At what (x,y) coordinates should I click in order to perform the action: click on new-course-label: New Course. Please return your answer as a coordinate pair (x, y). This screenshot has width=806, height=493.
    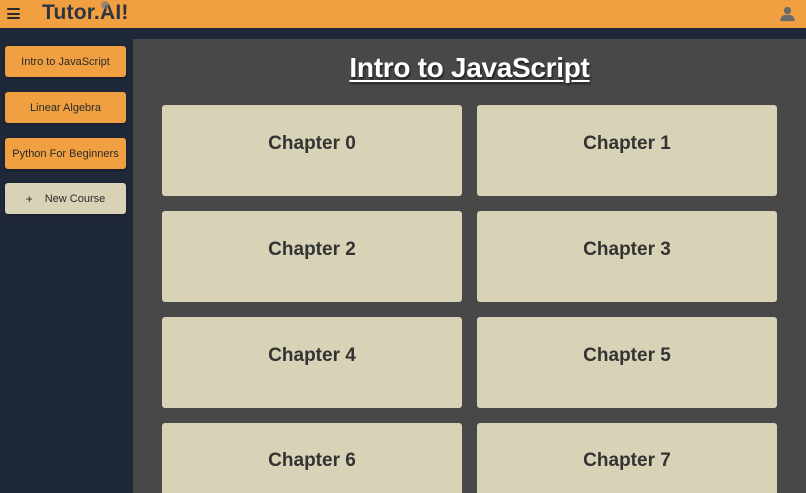
    Looking at the image, I should click on (75, 198).